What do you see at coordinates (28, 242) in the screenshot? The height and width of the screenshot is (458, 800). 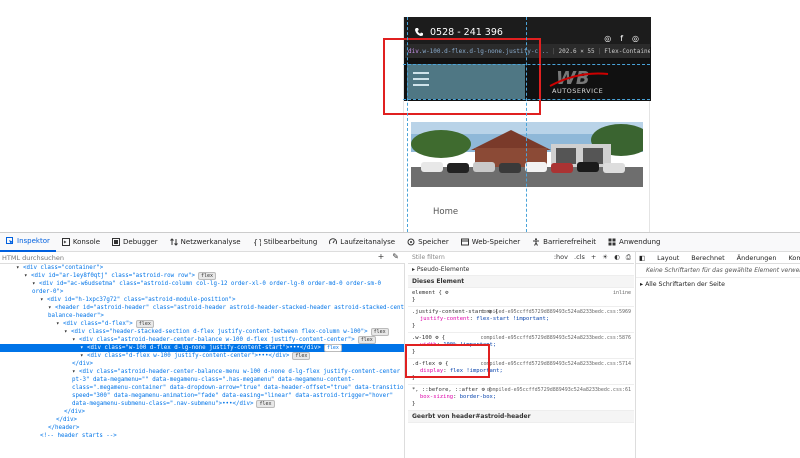 I see `tab-inspektor: Inspektor` at bounding box center [28, 242].